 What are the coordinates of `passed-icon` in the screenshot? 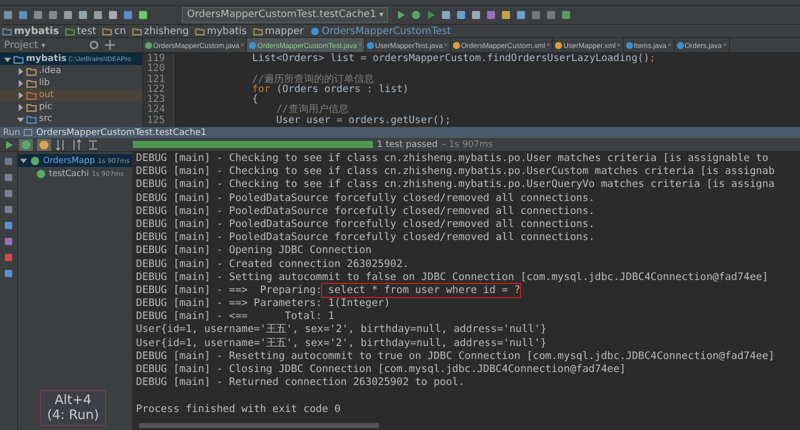 It's located at (26, 144).